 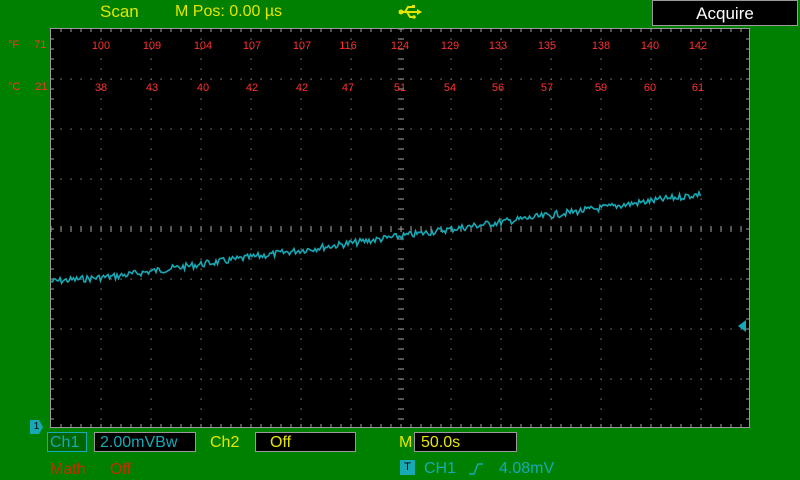 What do you see at coordinates (400, 46) in the screenshot?
I see `fahrenheit-value: 124` at bounding box center [400, 46].